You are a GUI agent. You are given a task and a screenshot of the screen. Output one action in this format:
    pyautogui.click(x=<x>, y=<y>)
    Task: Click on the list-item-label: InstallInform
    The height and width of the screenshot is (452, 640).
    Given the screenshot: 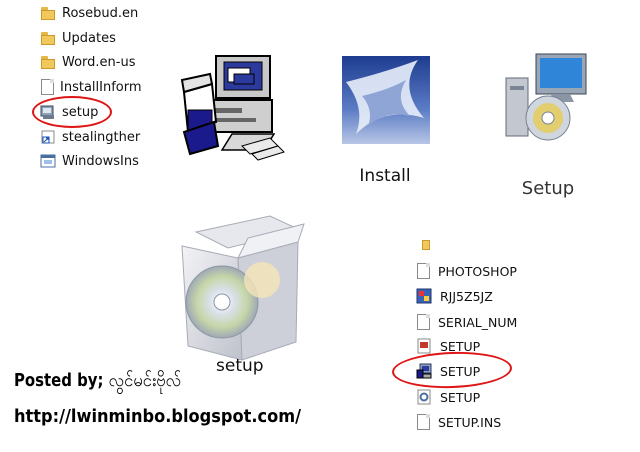 What is the action you would take?
    pyautogui.click(x=101, y=87)
    